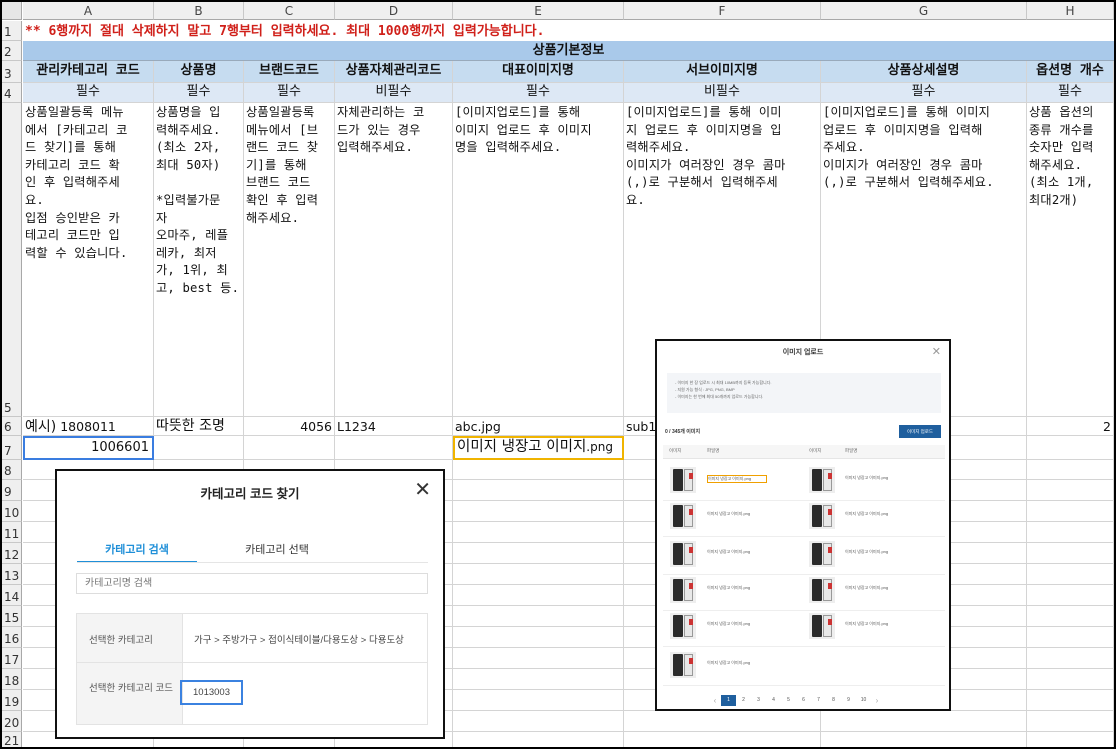 This screenshot has width=1116, height=749. What do you see at coordinates (12, 93) in the screenshot?
I see `row-header-4: 4` at bounding box center [12, 93].